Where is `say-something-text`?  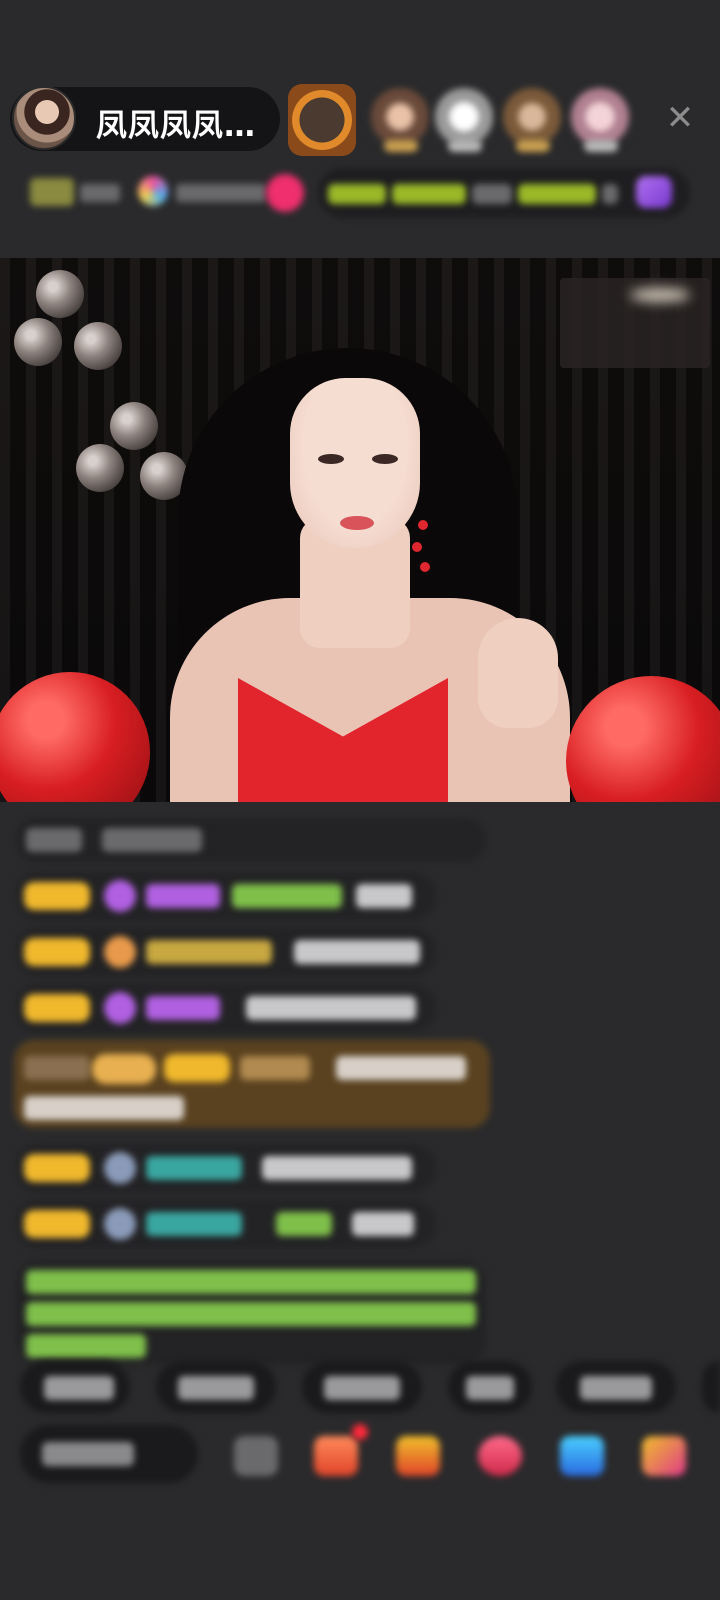
say-something-text is located at coordinates (88, 1454).